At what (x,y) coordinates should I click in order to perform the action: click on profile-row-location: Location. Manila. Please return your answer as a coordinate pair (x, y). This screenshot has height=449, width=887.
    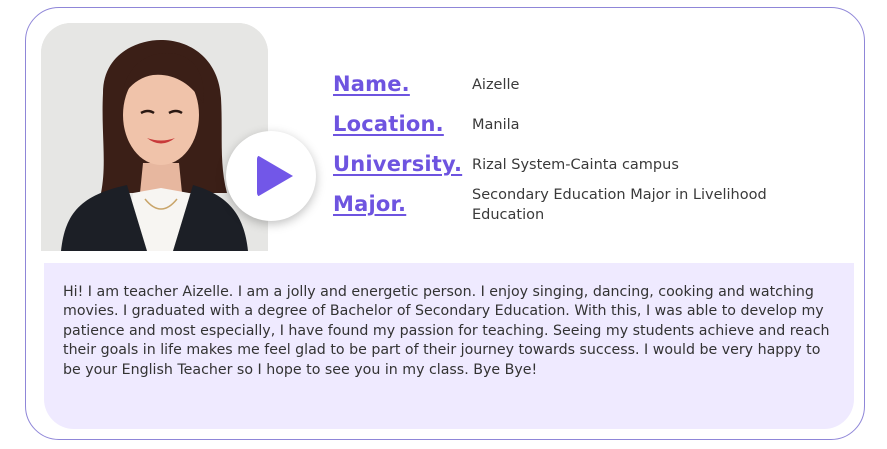
    Looking at the image, I should click on (567, 124).